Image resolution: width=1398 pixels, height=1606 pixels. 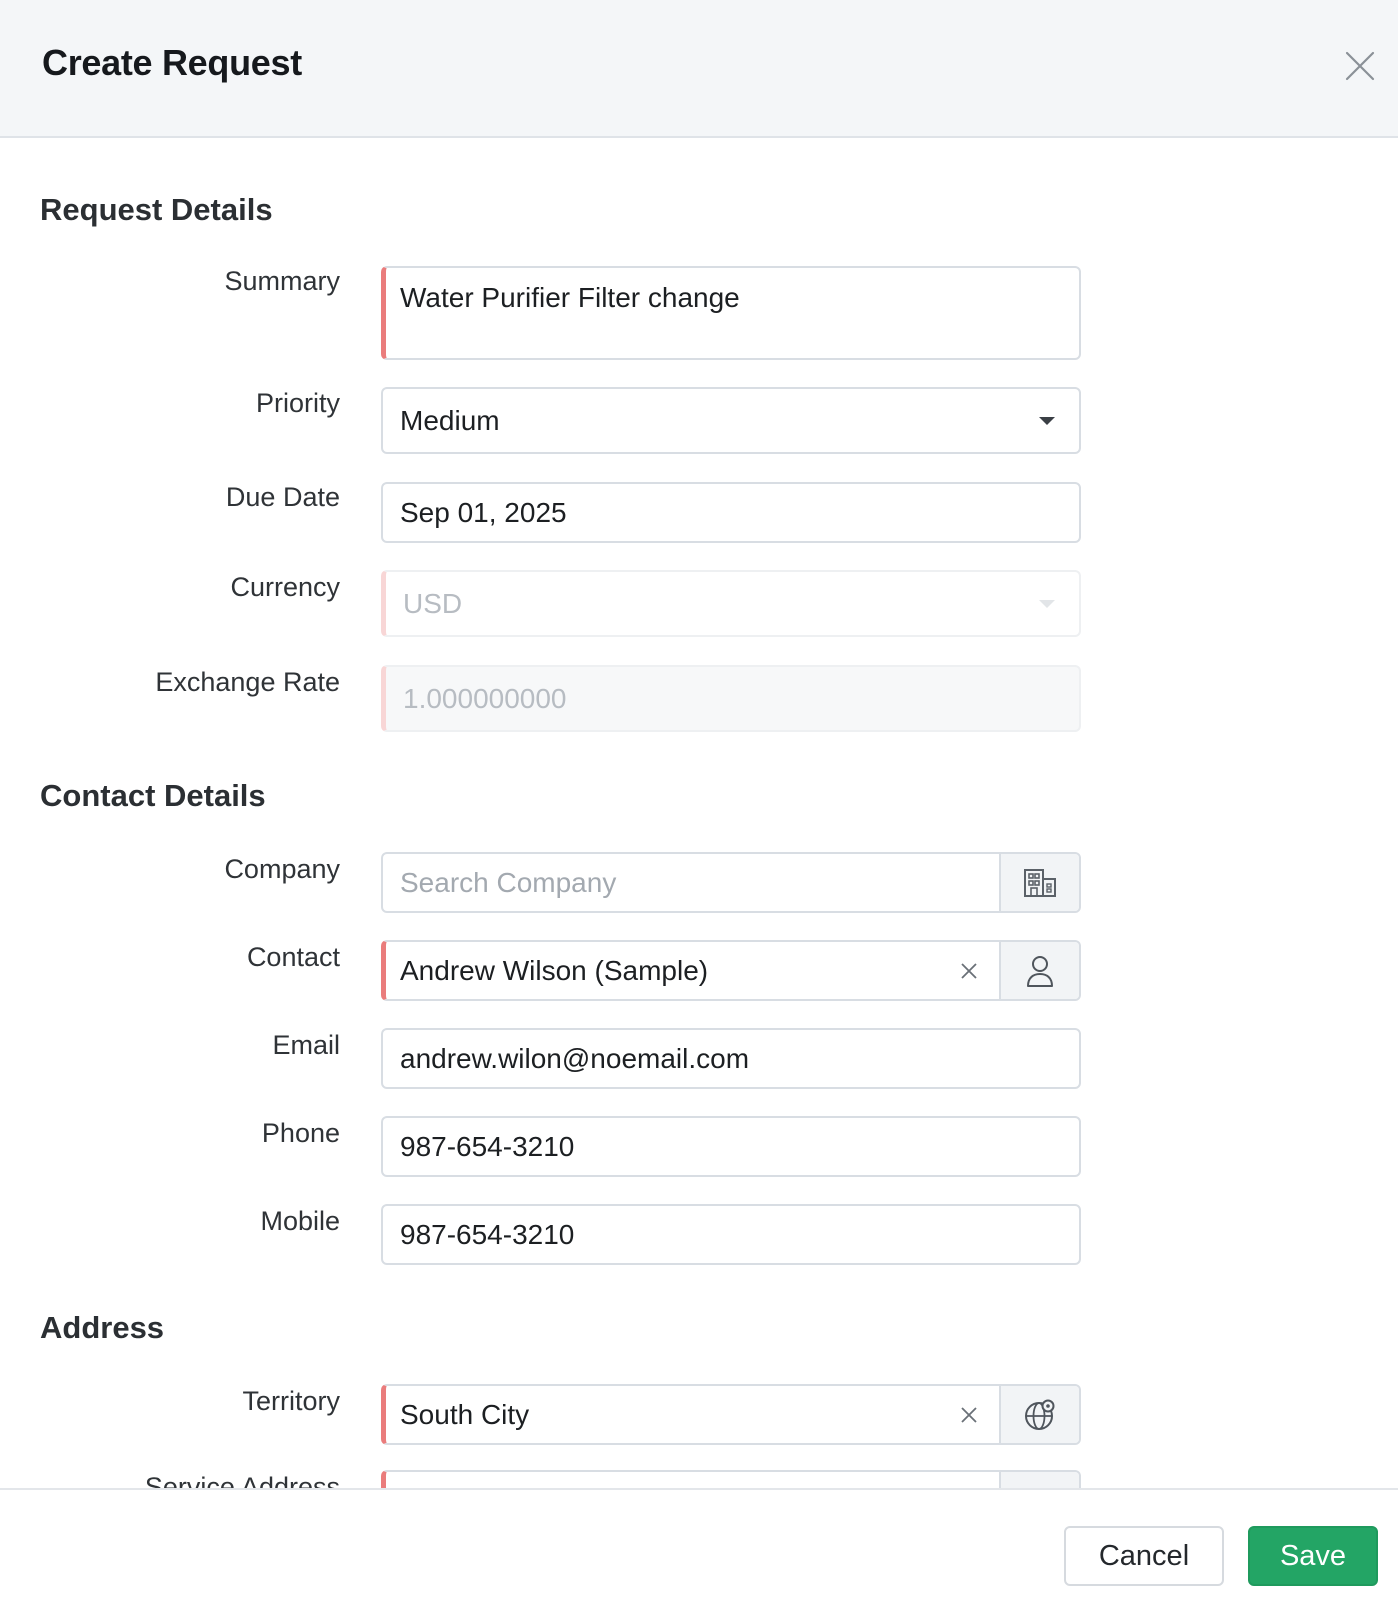 I want to click on summary-field: Water Purifier Filter change, so click(x=731, y=313).